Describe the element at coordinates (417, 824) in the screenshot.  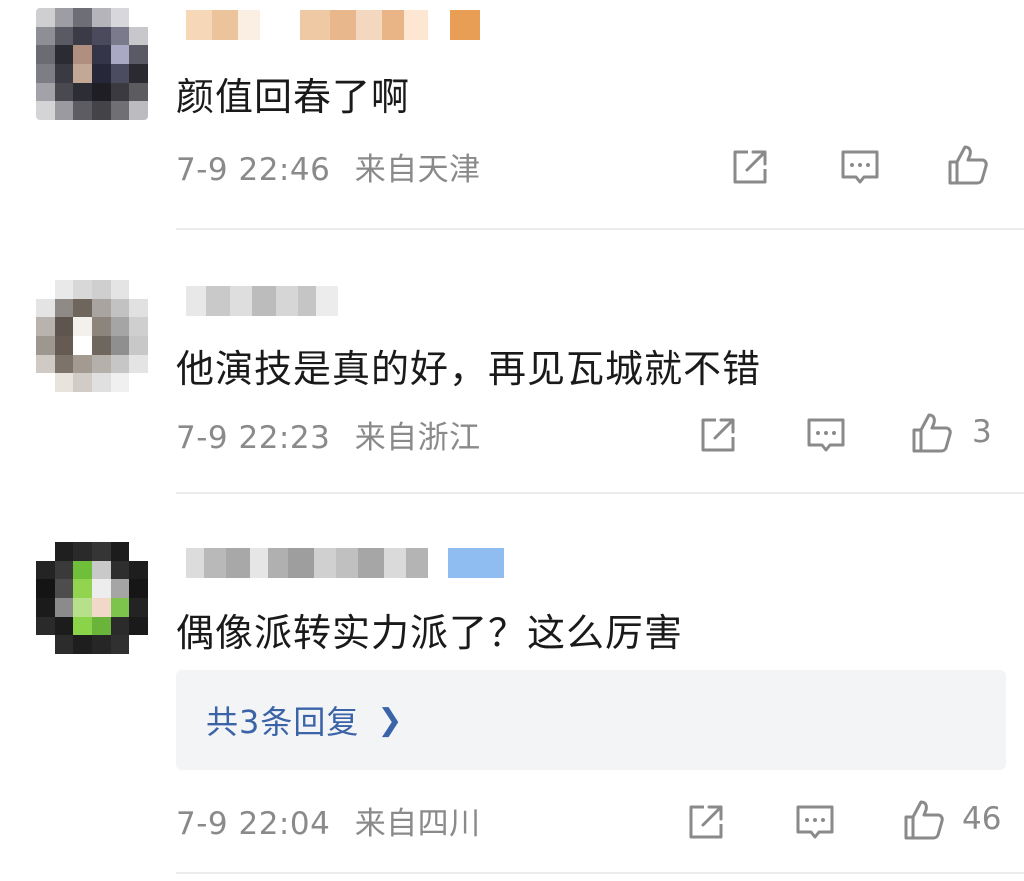
I see `comment-location: 来自四川` at that location.